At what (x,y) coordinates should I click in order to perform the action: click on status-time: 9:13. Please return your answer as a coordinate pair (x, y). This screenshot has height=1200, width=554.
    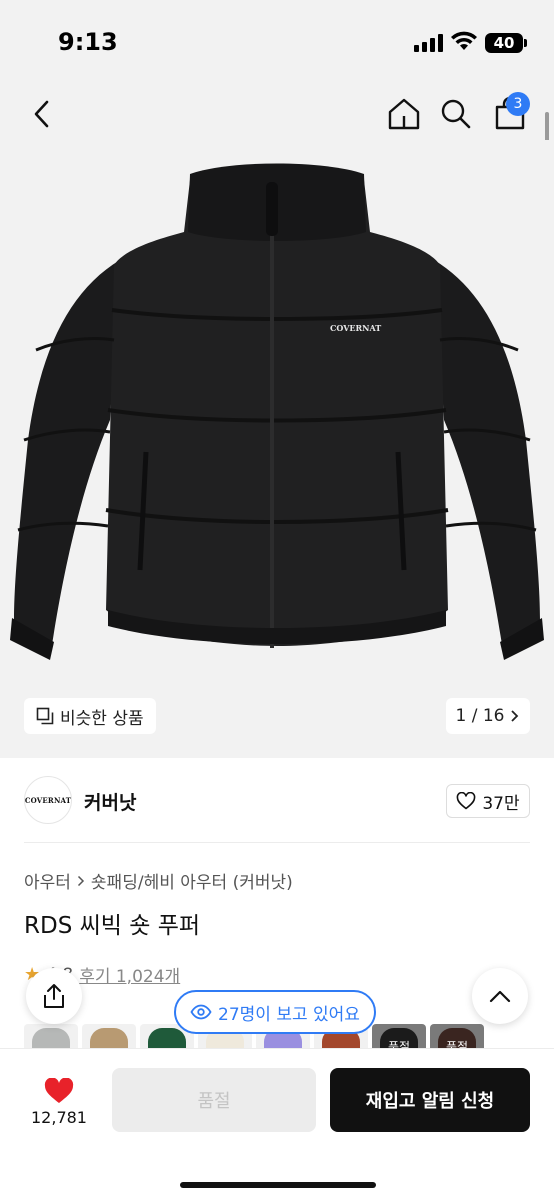
    Looking at the image, I should click on (88, 42).